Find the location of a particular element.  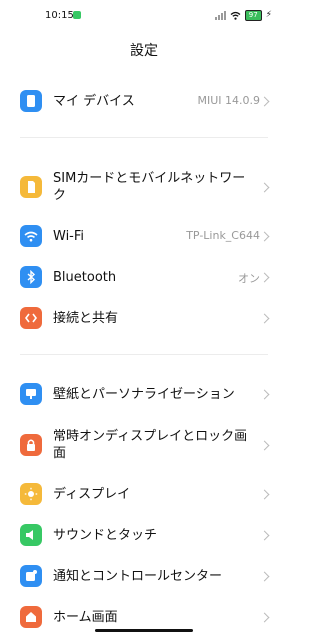

item-label: Wi-Fi is located at coordinates (69, 236).